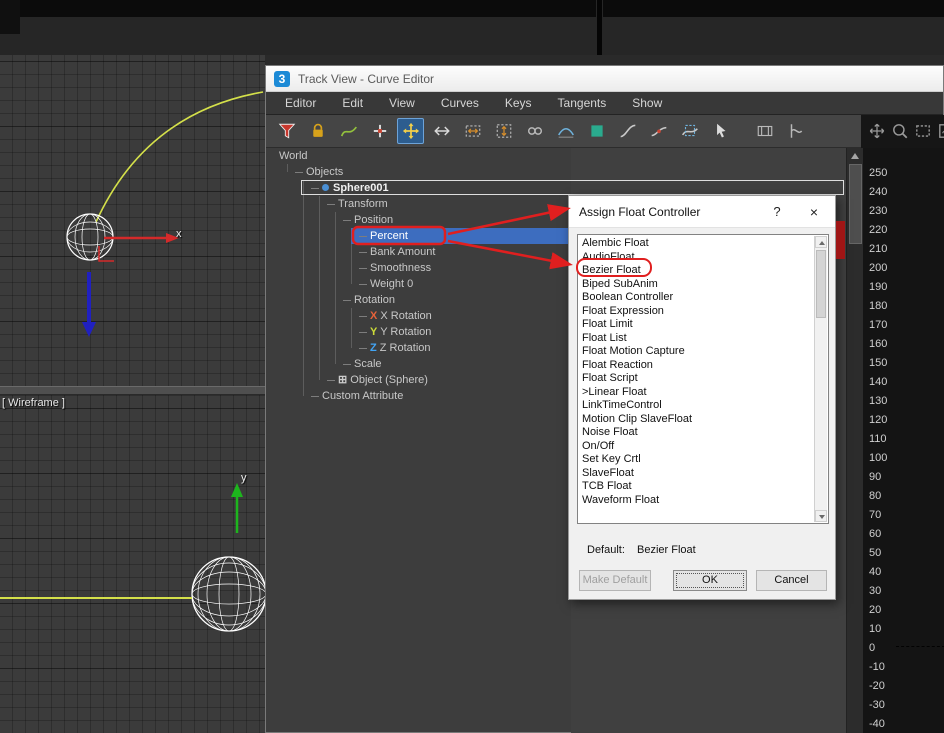  What do you see at coordinates (814, 212) in the screenshot?
I see `close-icon: ×` at bounding box center [814, 212].